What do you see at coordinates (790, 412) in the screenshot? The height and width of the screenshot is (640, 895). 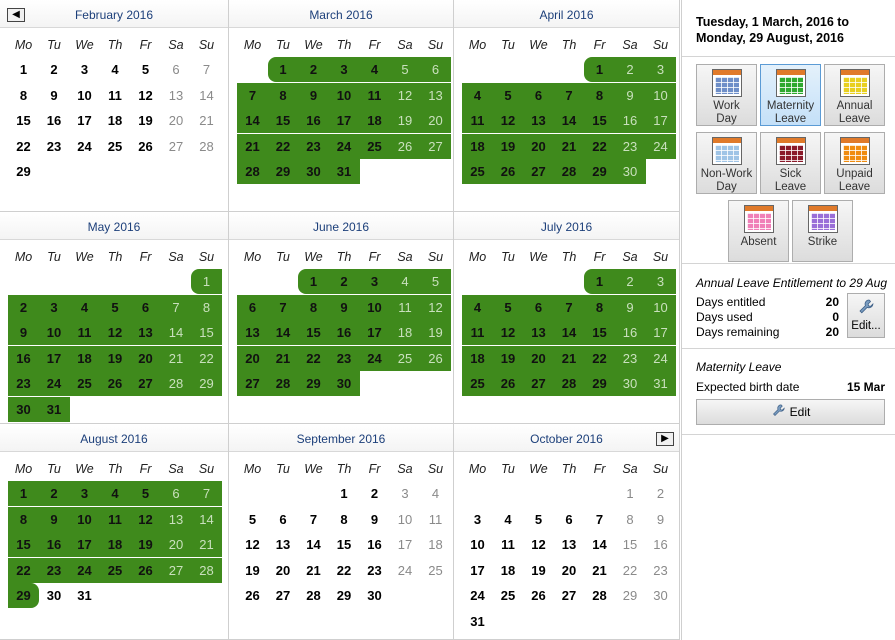 I see `edit-maternity-leave-button: Edit` at bounding box center [790, 412].